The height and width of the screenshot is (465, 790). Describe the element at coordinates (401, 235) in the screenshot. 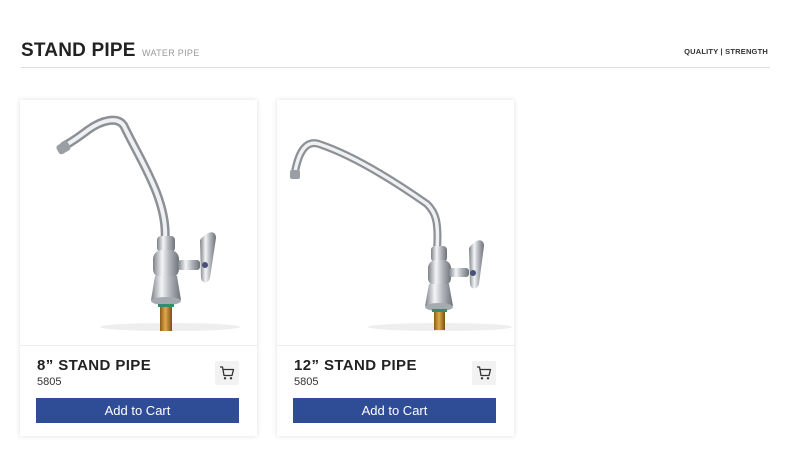

I see `faucet-12-image` at that location.